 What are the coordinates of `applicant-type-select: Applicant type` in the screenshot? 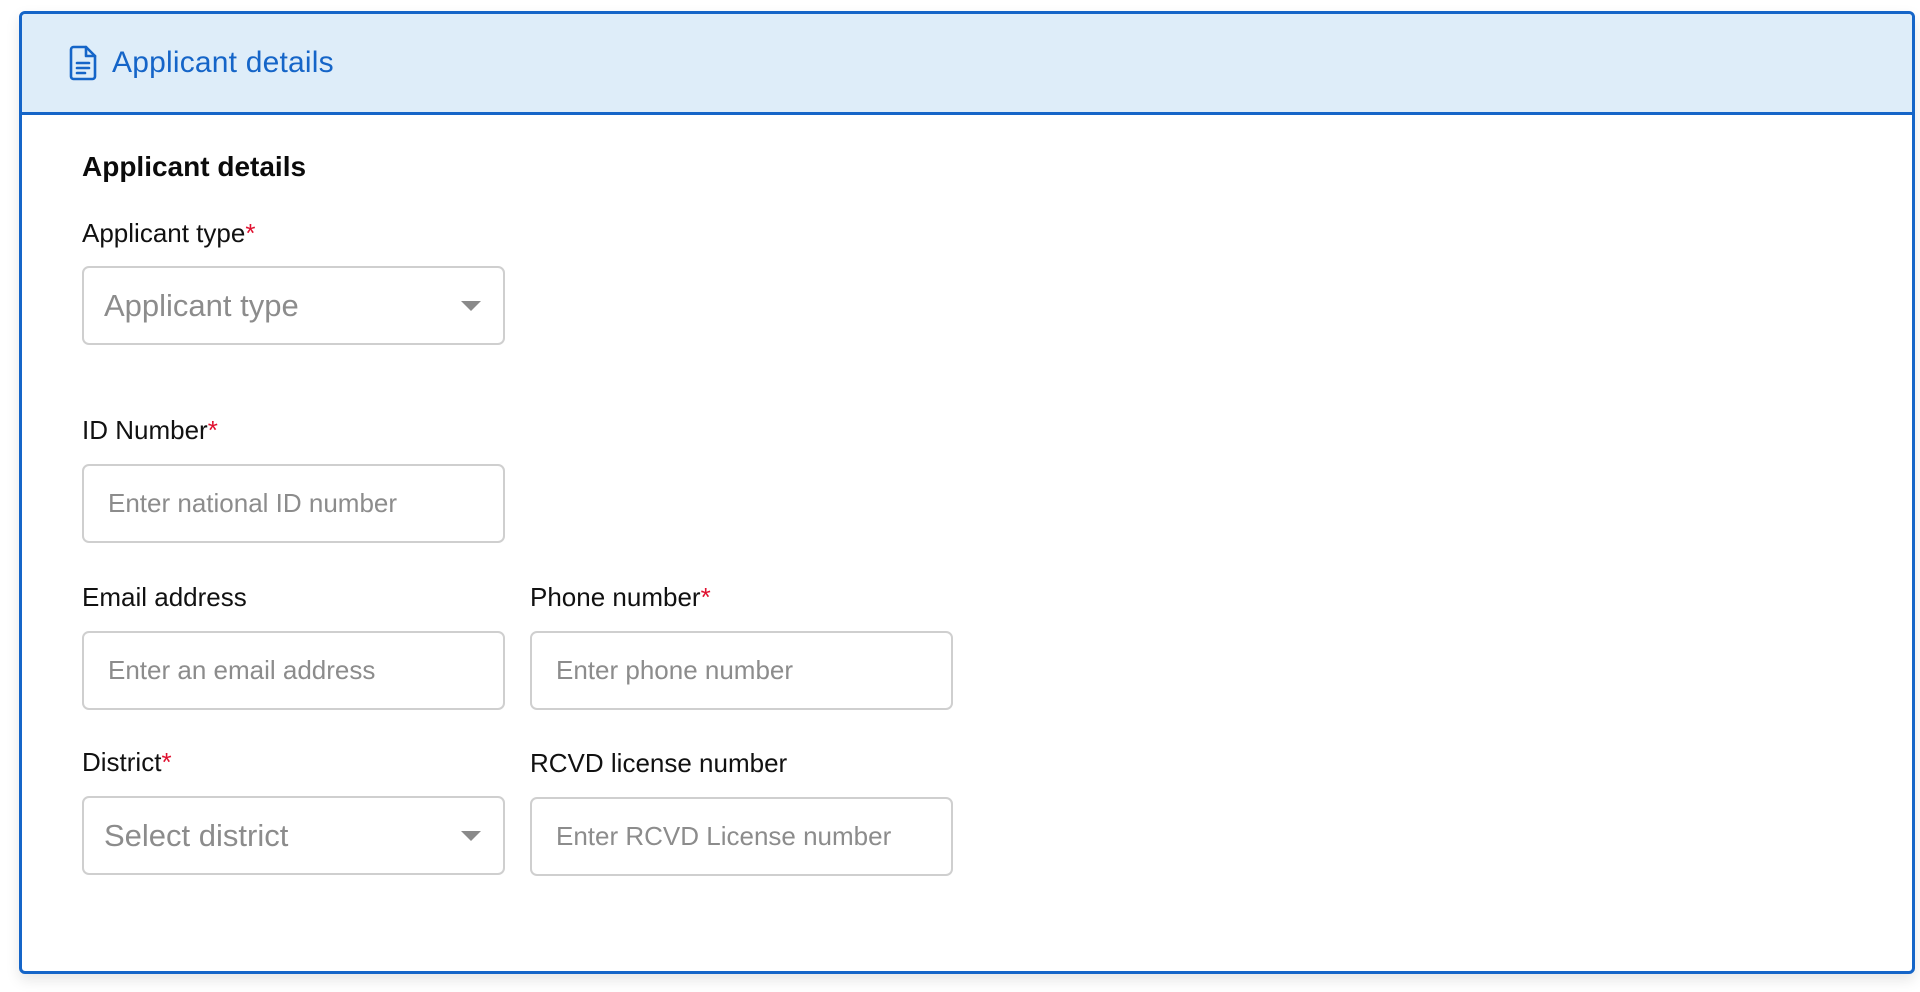 It's located at (293, 305).